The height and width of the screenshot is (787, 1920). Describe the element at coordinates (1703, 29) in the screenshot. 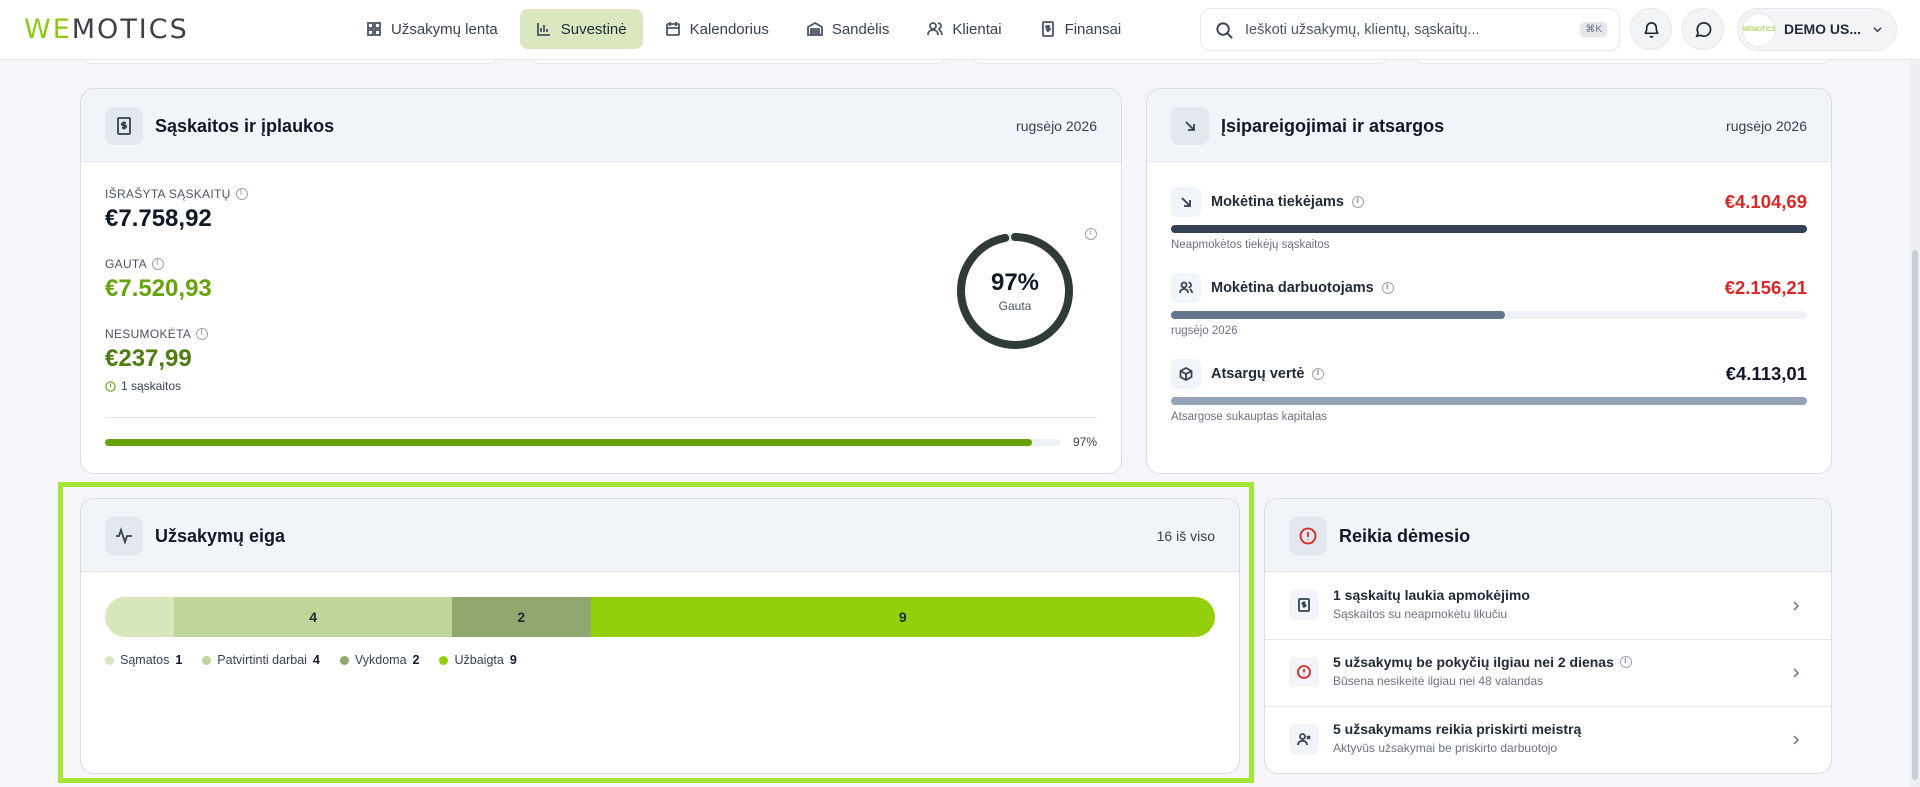

I see `messages-button` at that location.